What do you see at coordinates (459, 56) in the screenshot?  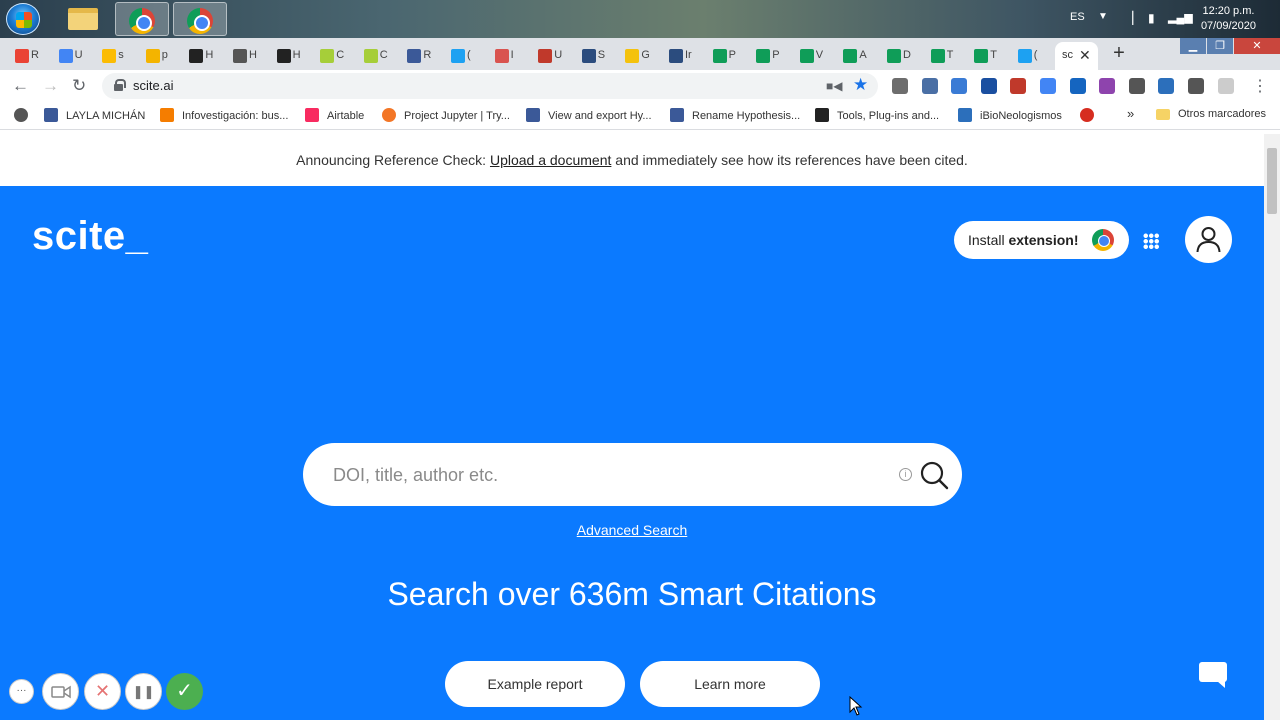 I see `tab-10: (` at bounding box center [459, 56].